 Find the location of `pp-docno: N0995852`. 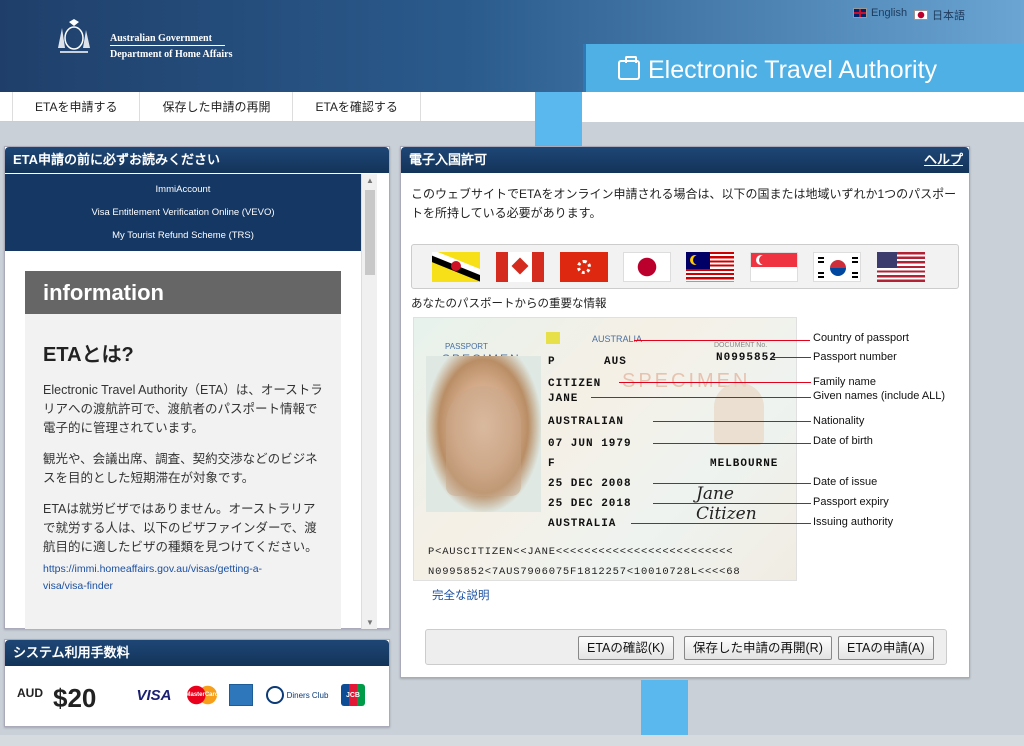

pp-docno: N0995852 is located at coordinates (746, 358).